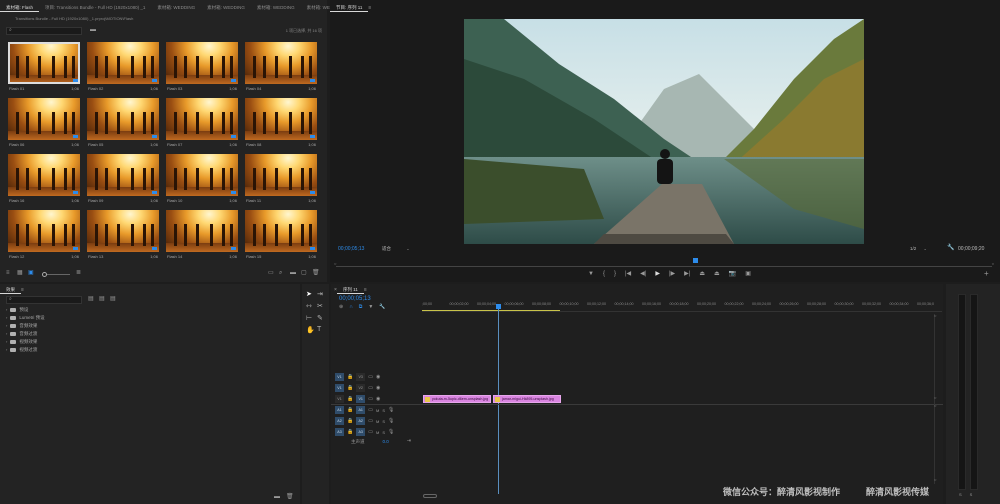 The image size is (1000, 504). Describe the element at coordinates (687, 274) in the screenshot. I see `go-to-out-icon: ▶|` at that location.